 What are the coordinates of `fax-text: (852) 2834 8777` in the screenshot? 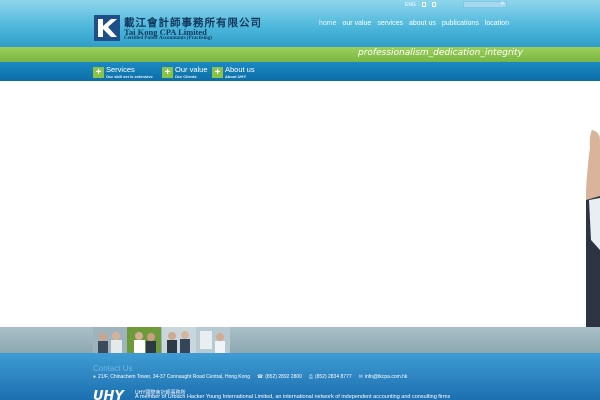 It's located at (333, 377).